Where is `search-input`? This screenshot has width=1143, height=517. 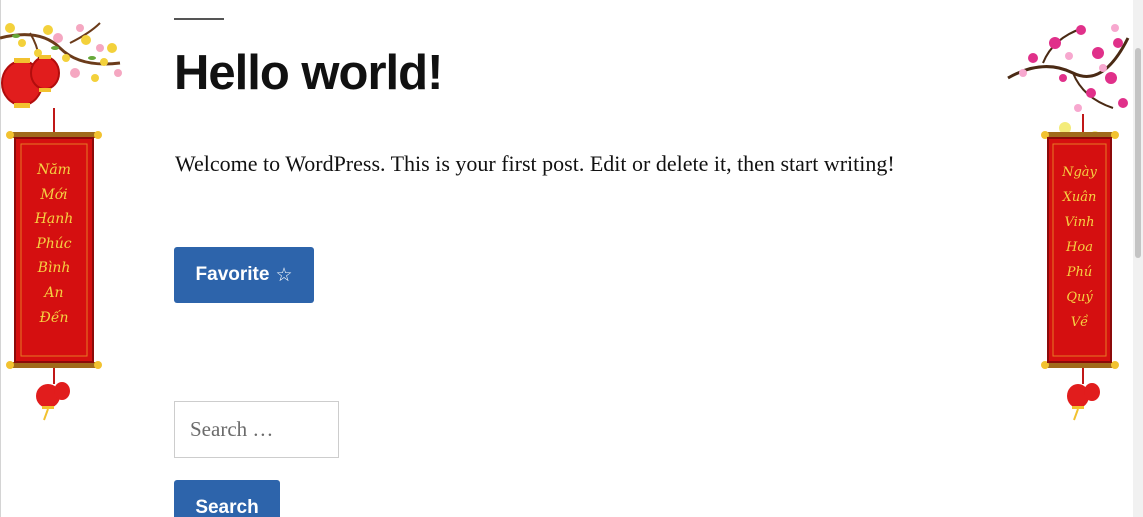 search-input is located at coordinates (256, 429).